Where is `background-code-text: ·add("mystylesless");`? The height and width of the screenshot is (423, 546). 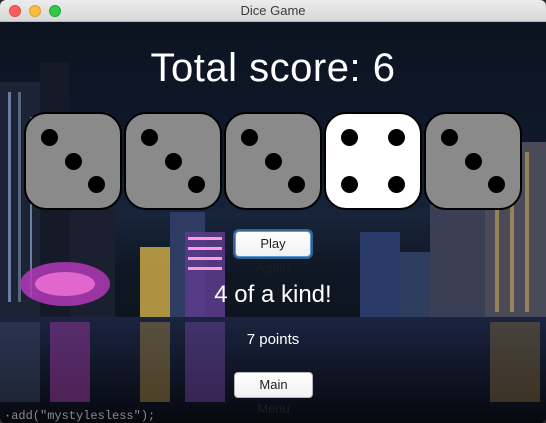 background-code-text: ·add("mystylesless"); is located at coordinates (80, 416).